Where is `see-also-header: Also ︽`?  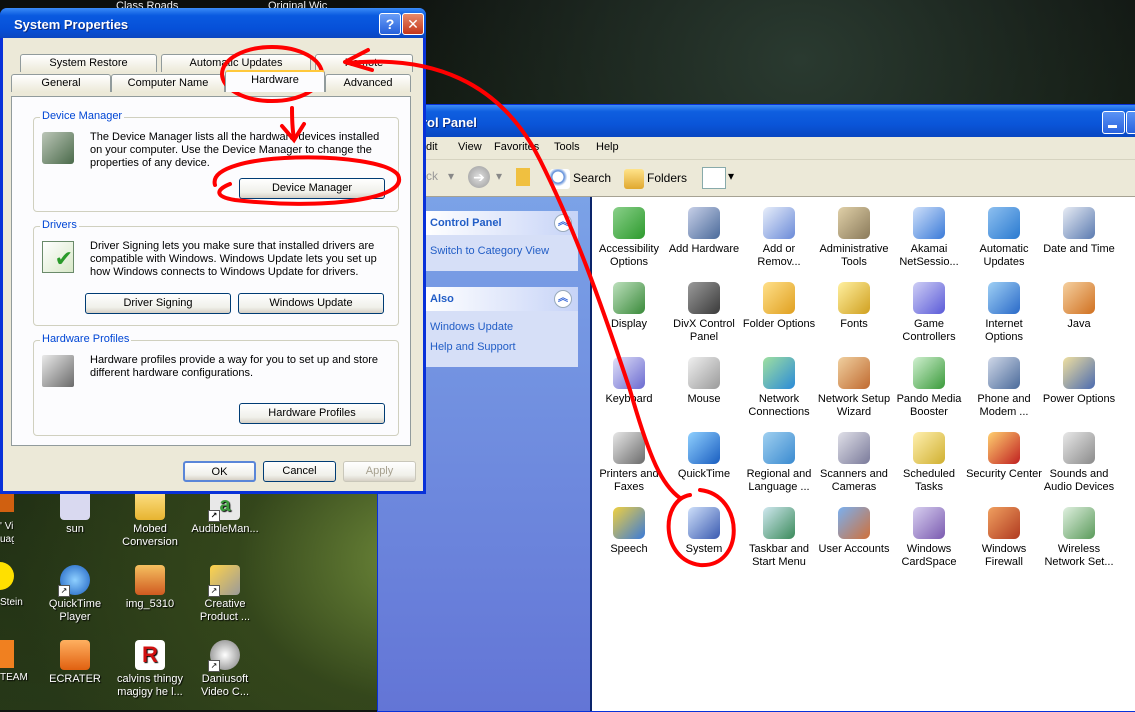
see-also-header: Also ︽ is located at coordinates (502, 299).